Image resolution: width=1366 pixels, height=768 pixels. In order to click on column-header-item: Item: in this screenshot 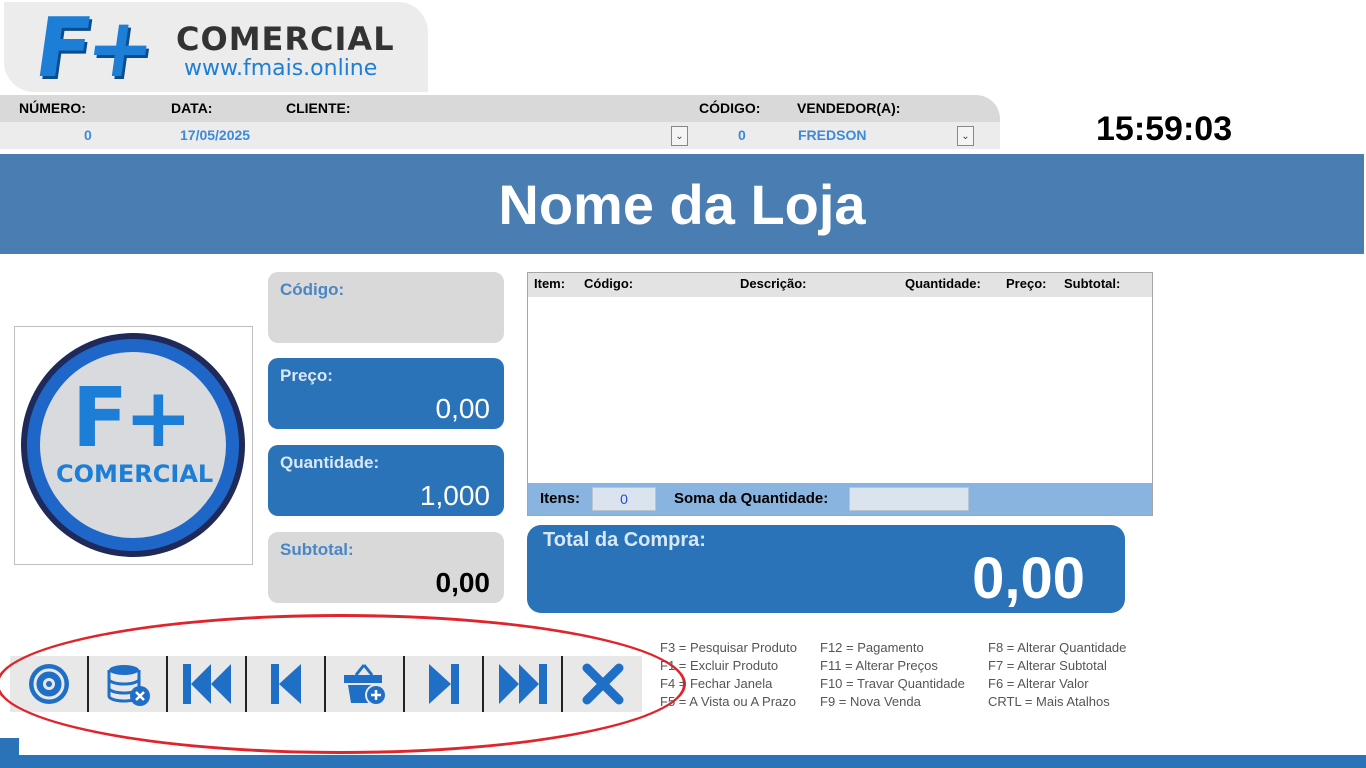, I will do `click(550, 283)`.